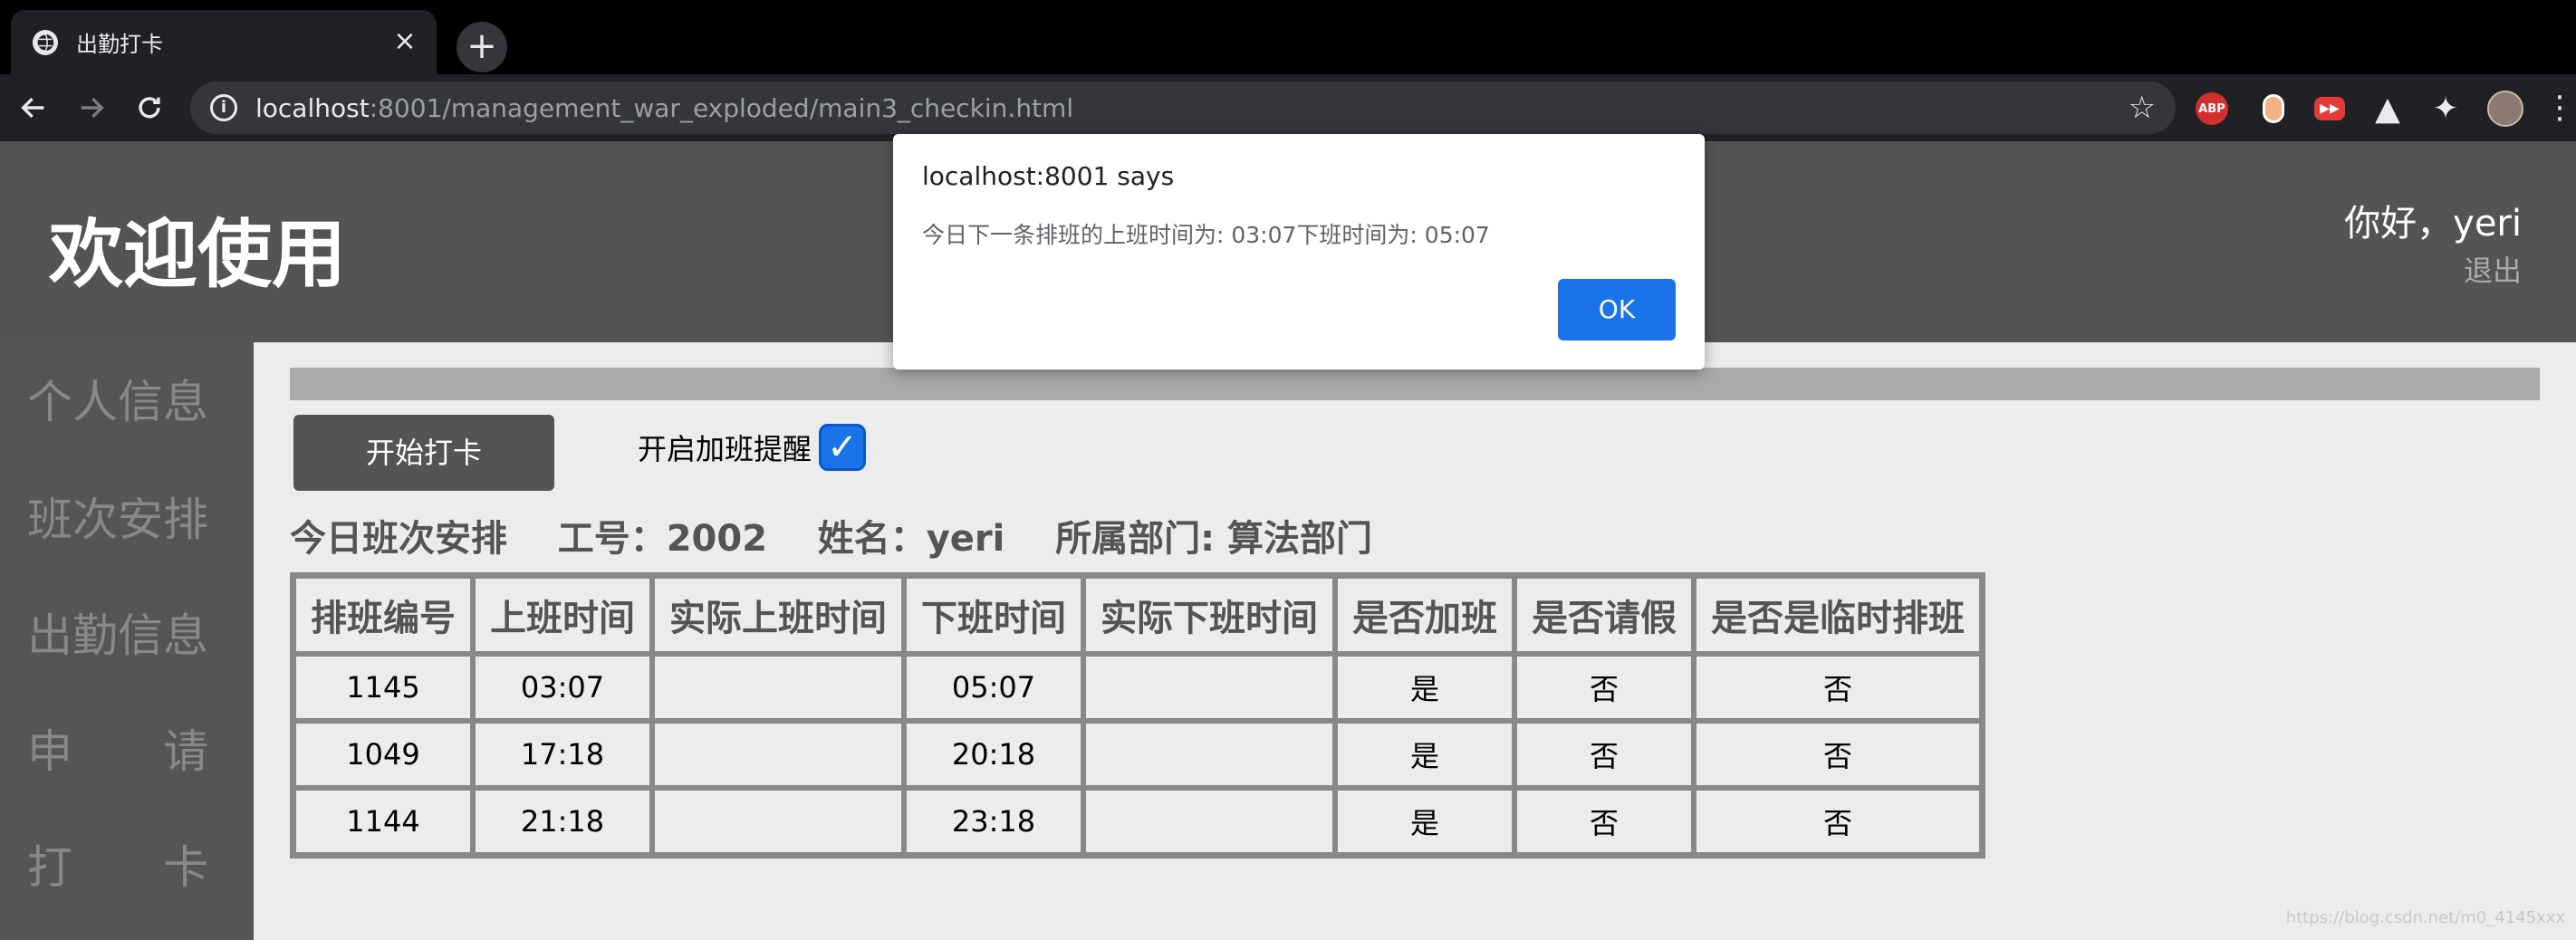  What do you see at coordinates (993, 754) in the screenshot?
I see `table-cell: 20:18` at bounding box center [993, 754].